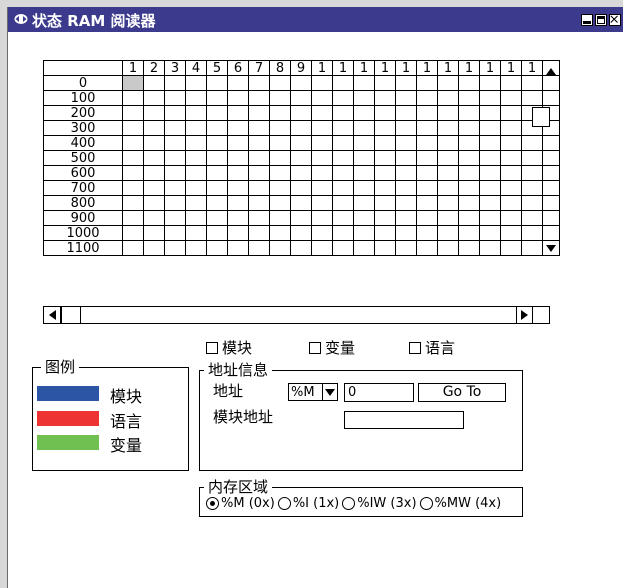 The height and width of the screenshot is (588, 623). What do you see at coordinates (432, 347) in the screenshot?
I see `filter-language: 语言` at bounding box center [432, 347].